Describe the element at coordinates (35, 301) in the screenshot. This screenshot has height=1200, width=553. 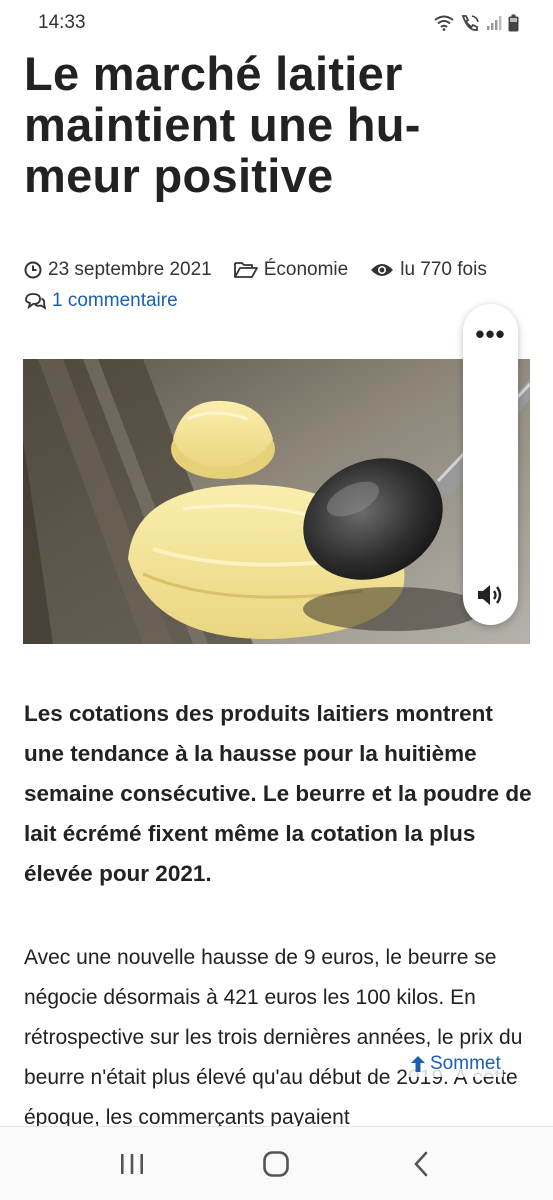
I see `comments-icon` at that location.